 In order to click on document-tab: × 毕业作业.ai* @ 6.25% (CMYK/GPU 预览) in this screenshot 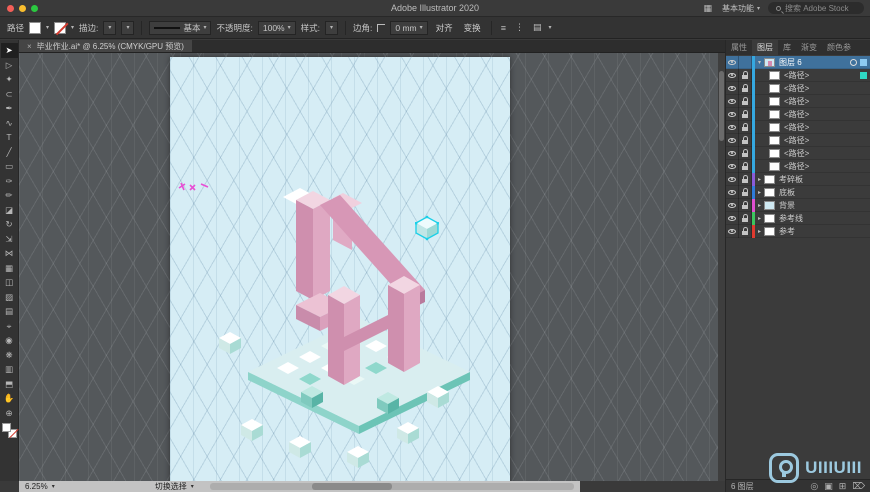, I will do `click(105, 46)`.